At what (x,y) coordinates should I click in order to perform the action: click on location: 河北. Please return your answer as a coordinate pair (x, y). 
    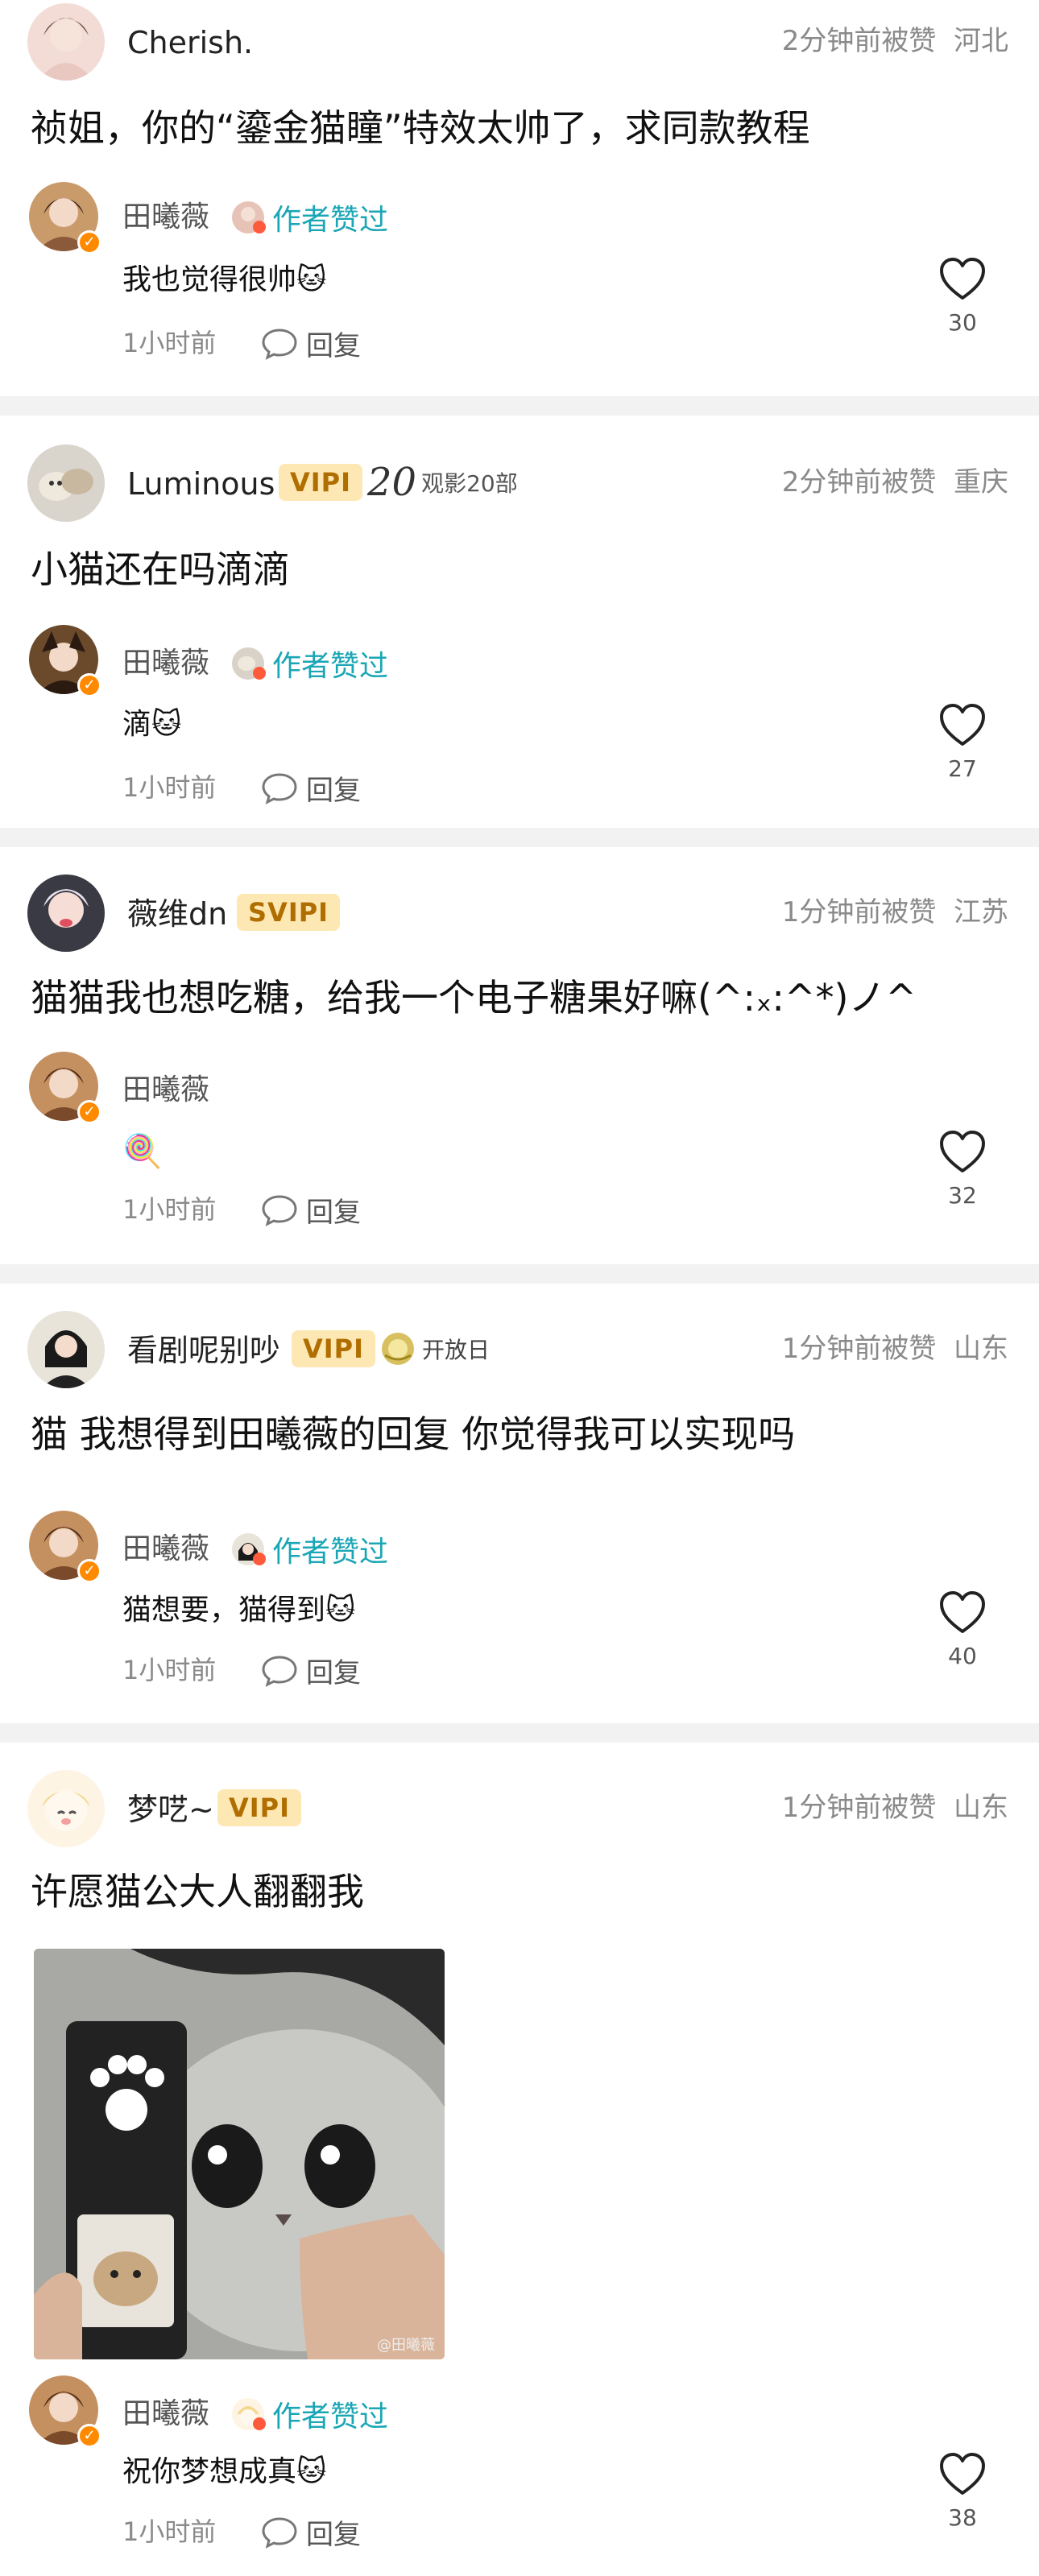
    Looking at the image, I should click on (981, 41).